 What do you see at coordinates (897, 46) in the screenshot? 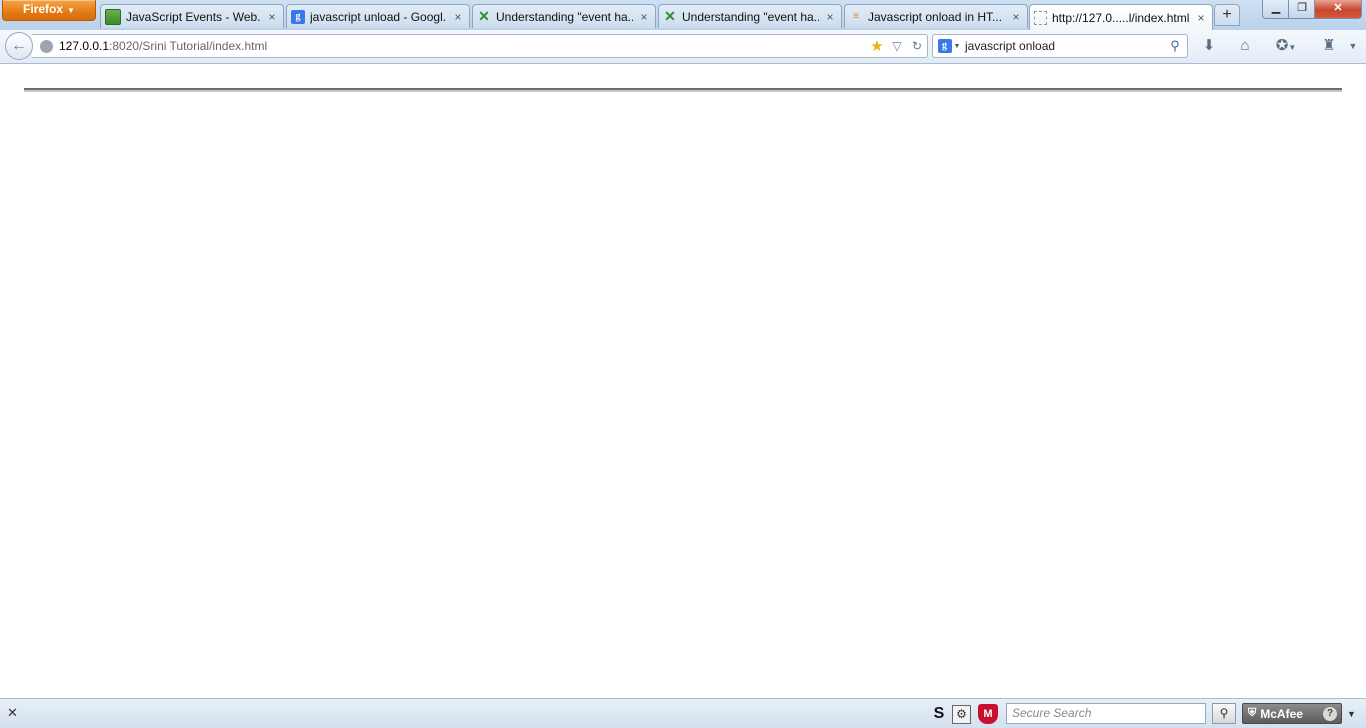
I see `history-dropdown-icon: ▽` at bounding box center [897, 46].